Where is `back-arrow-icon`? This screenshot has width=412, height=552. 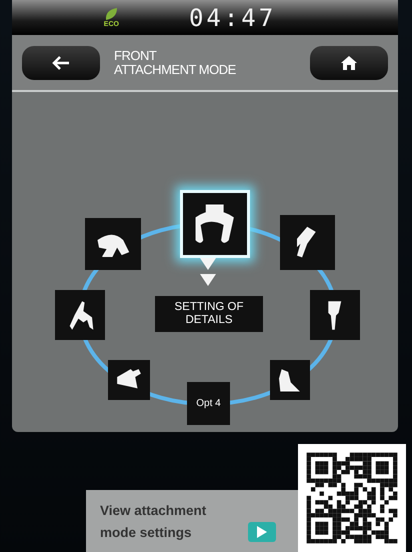
back-arrow-icon is located at coordinates (61, 63).